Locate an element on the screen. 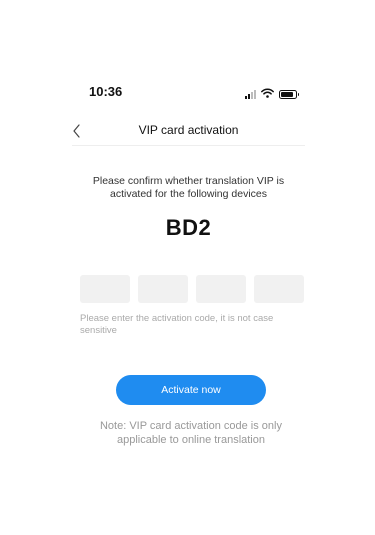  battery-icon is located at coordinates (289, 94).